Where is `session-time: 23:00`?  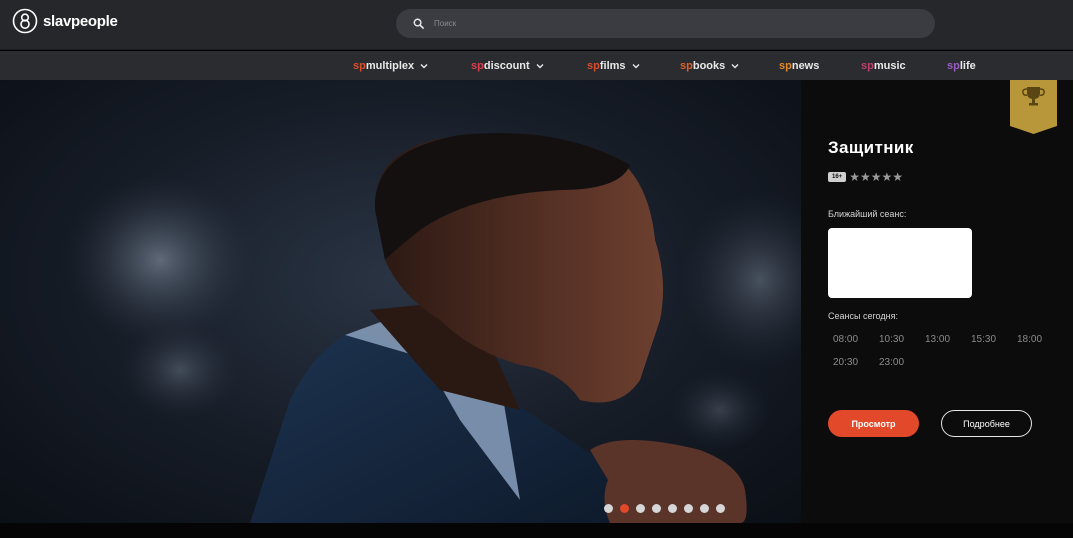
session-time: 23:00 is located at coordinates (897, 362).